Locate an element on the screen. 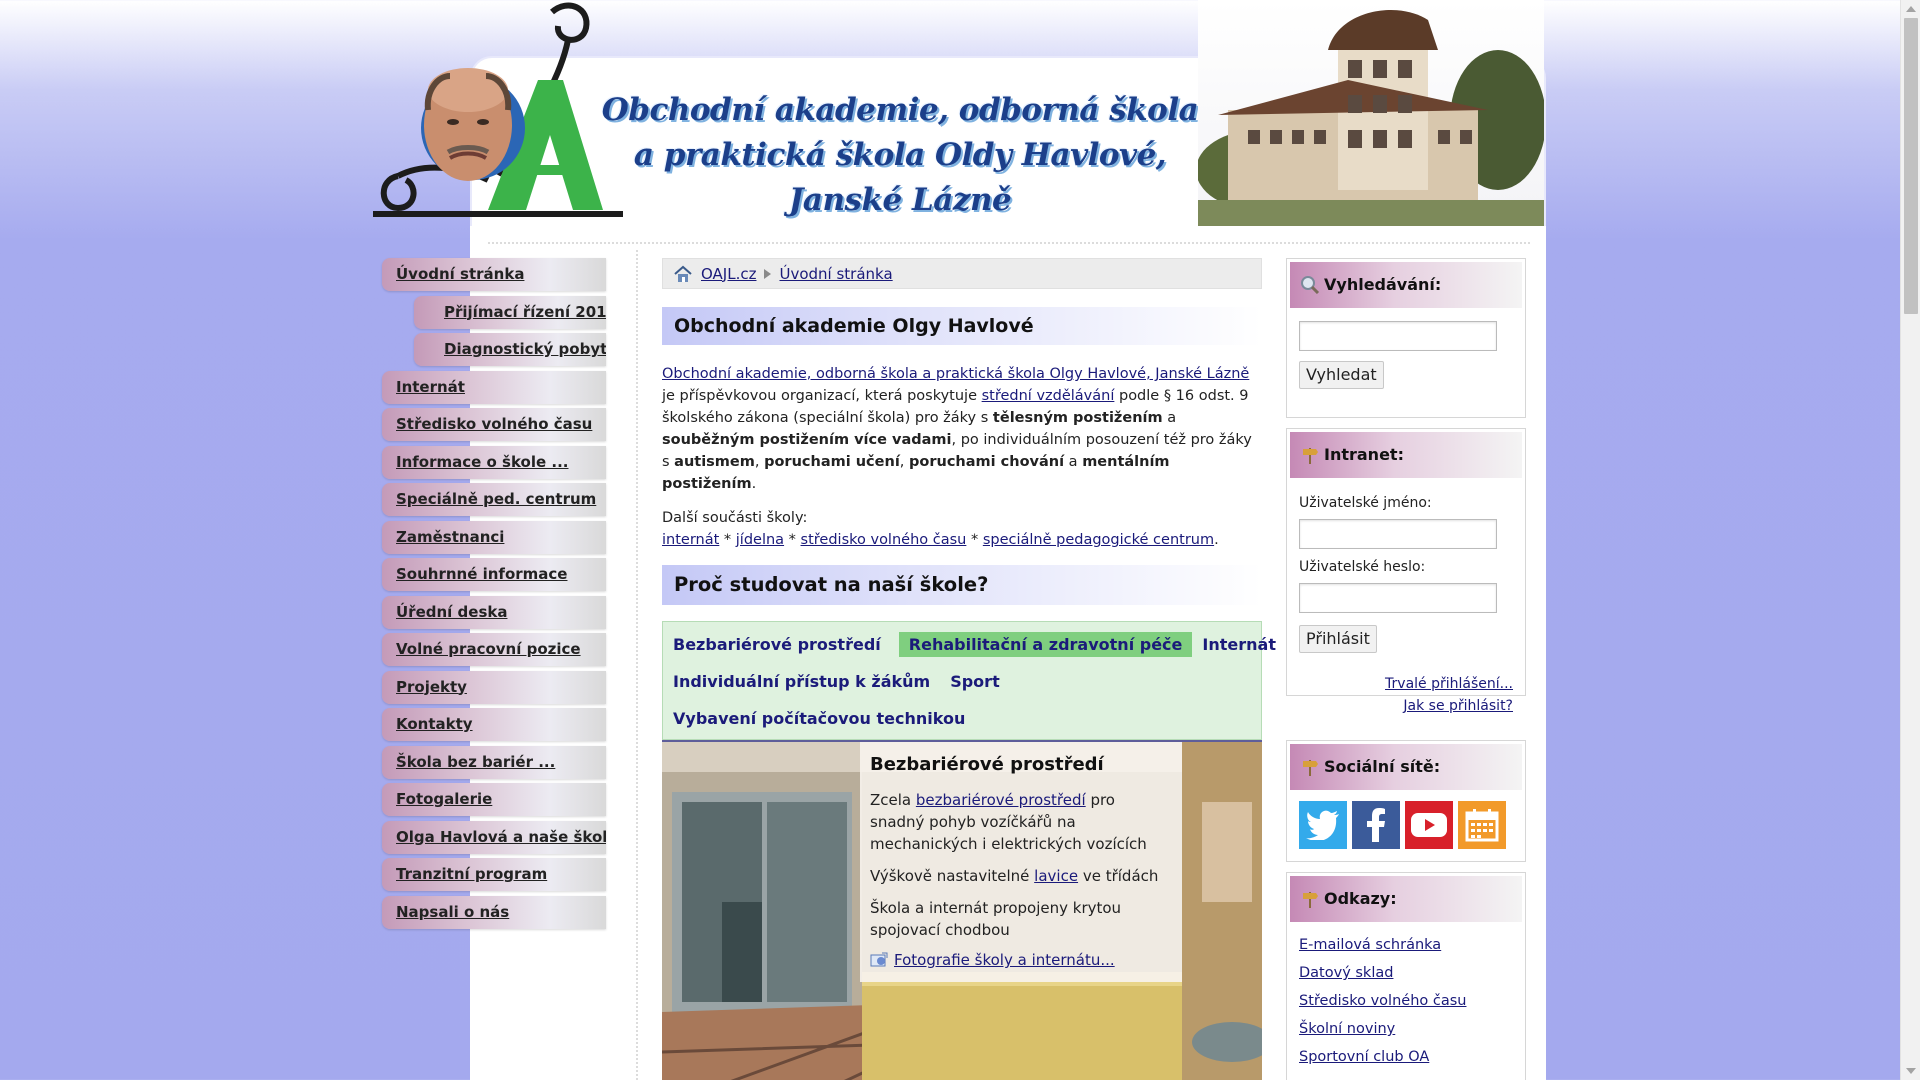 Image resolution: width=1920 pixels, height=1080 pixels. page-title: Obchodní akademie Olgy Havlové is located at coordinates (962, 326).